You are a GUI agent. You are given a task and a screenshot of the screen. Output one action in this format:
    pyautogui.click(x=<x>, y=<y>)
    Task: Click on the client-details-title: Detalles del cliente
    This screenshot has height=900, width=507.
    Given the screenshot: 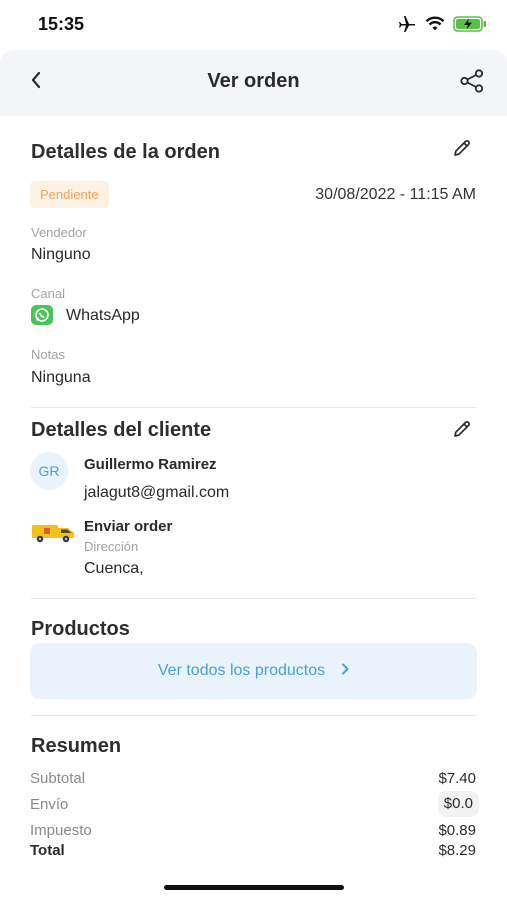 What is the action you would take?
    pyautogui.click(x=121, y=430)
    